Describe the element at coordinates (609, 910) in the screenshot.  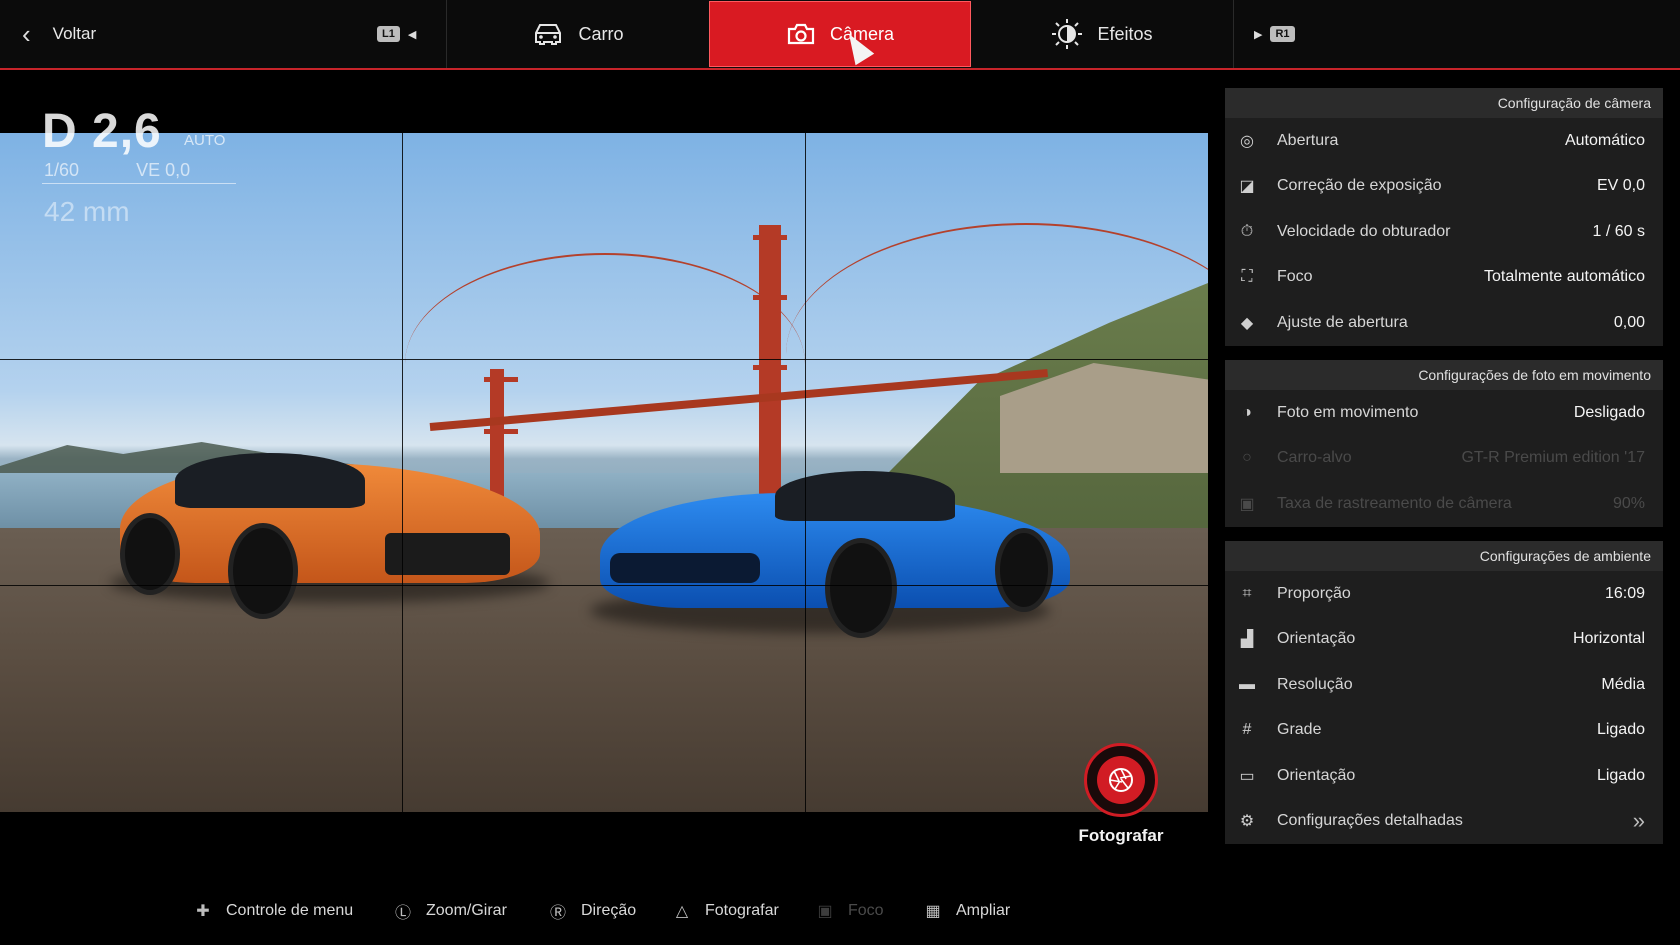
I see `help-label: Direção` at that location.